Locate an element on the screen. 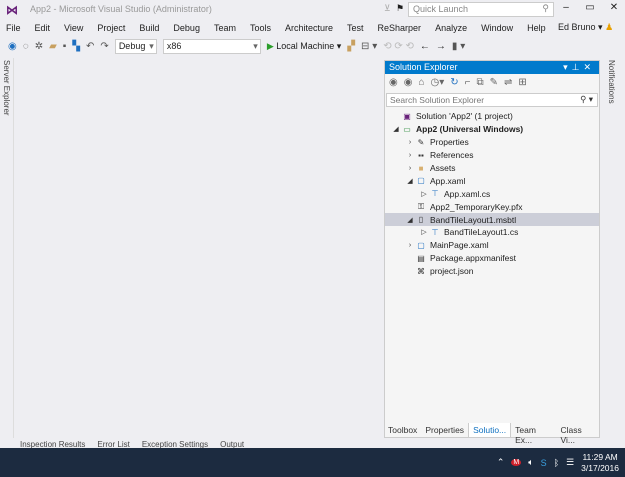  platform-dropdown: x86 ▾ is located at coordinates (211, 46).